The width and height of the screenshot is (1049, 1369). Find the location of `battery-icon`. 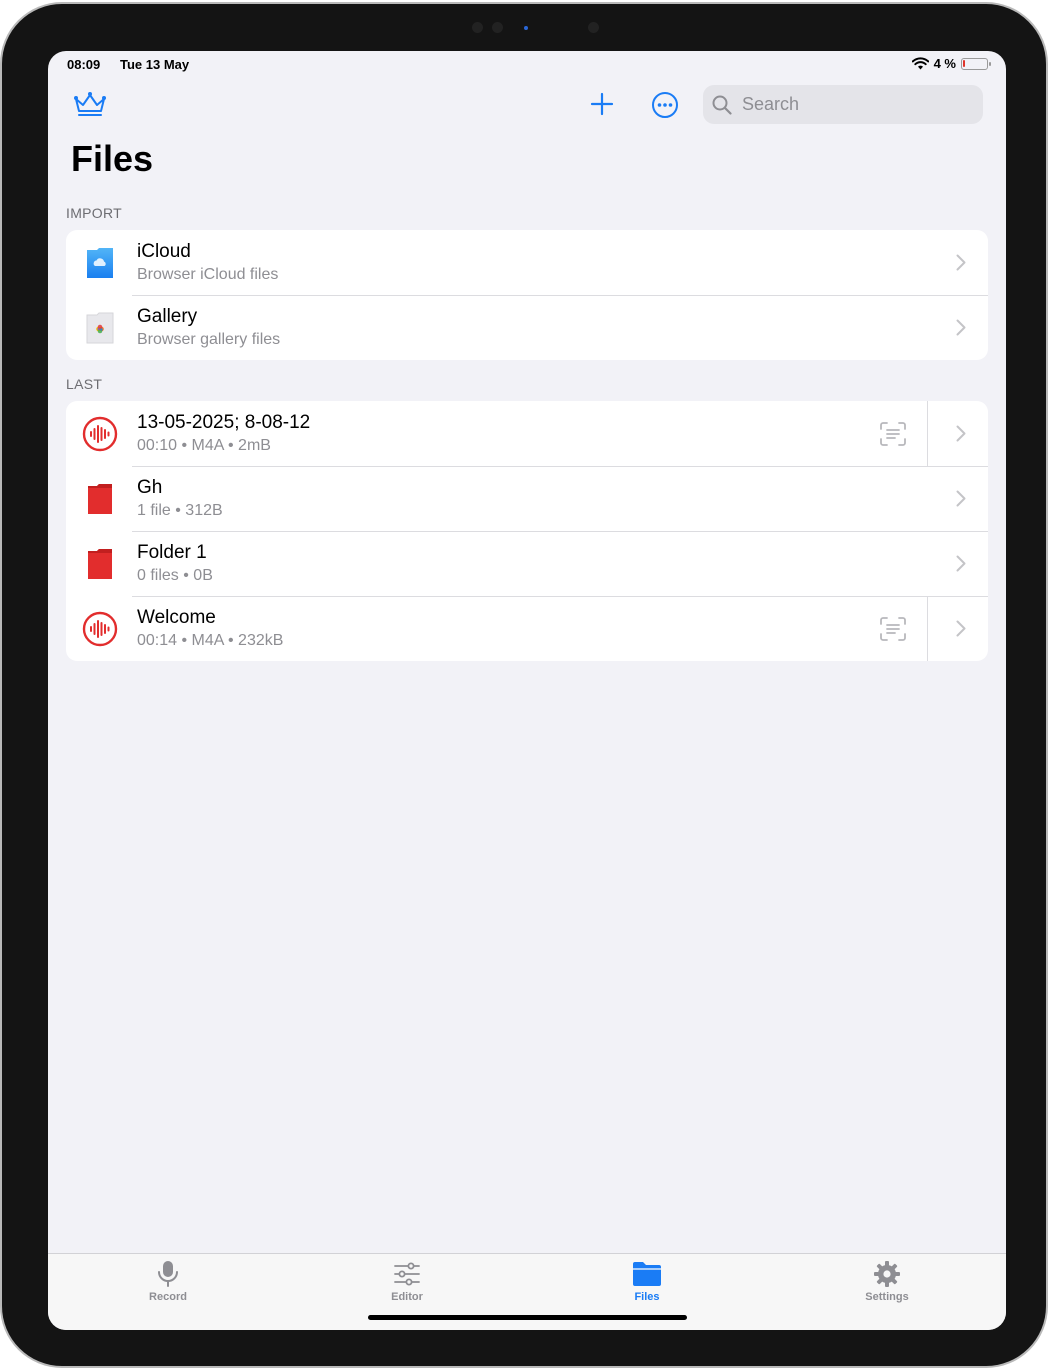

battery-icon is located at coordinates (976, 63).